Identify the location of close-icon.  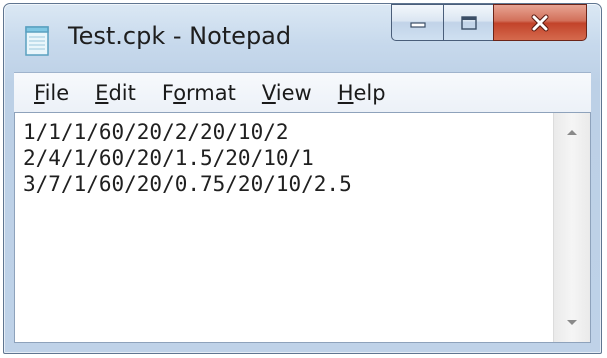
(540, 22).